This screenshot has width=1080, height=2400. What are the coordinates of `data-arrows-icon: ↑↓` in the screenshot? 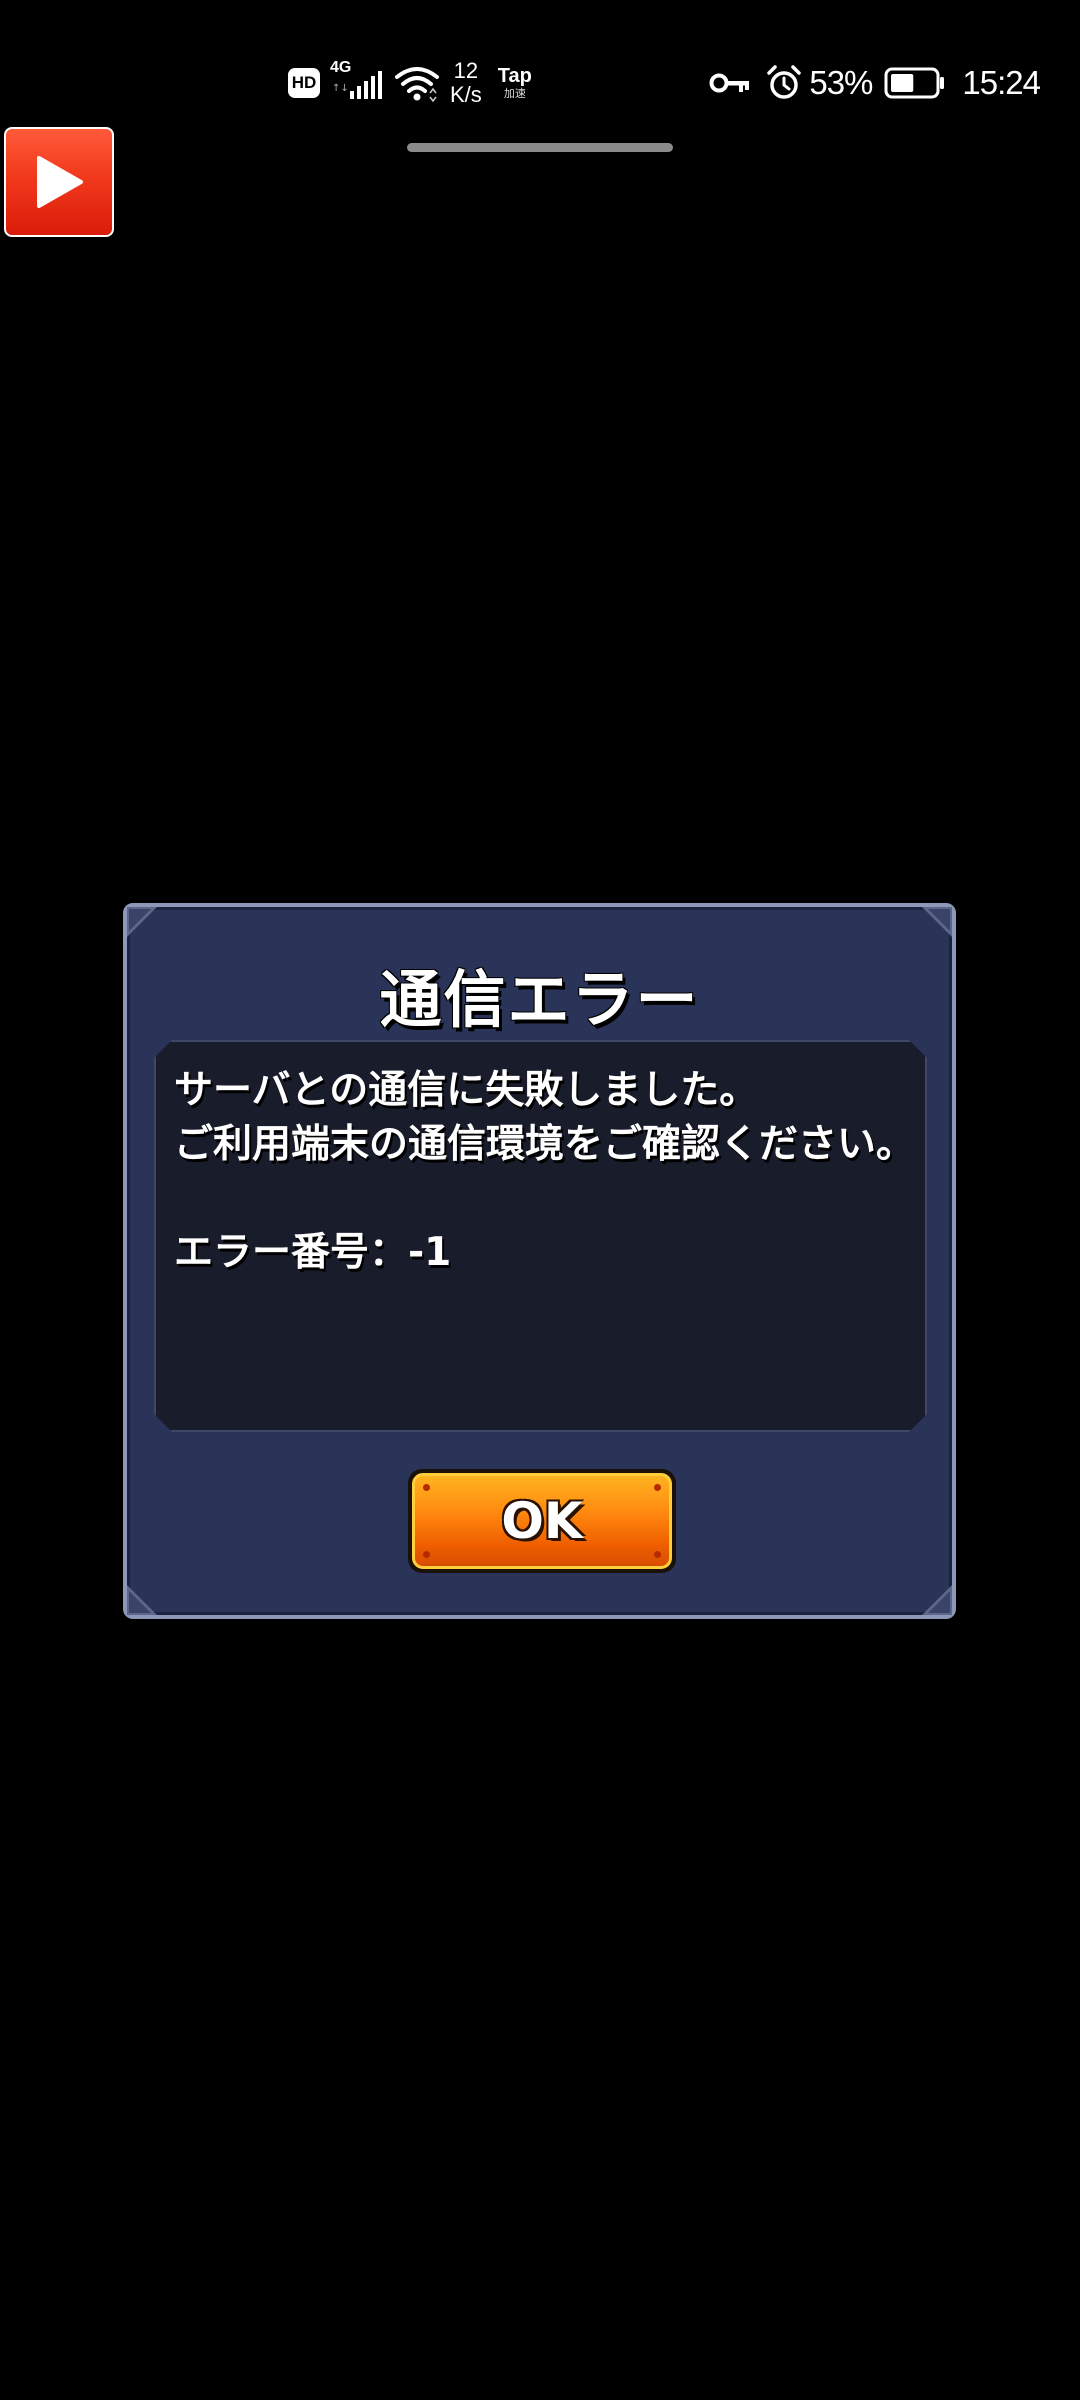 It's located at (340, 88).